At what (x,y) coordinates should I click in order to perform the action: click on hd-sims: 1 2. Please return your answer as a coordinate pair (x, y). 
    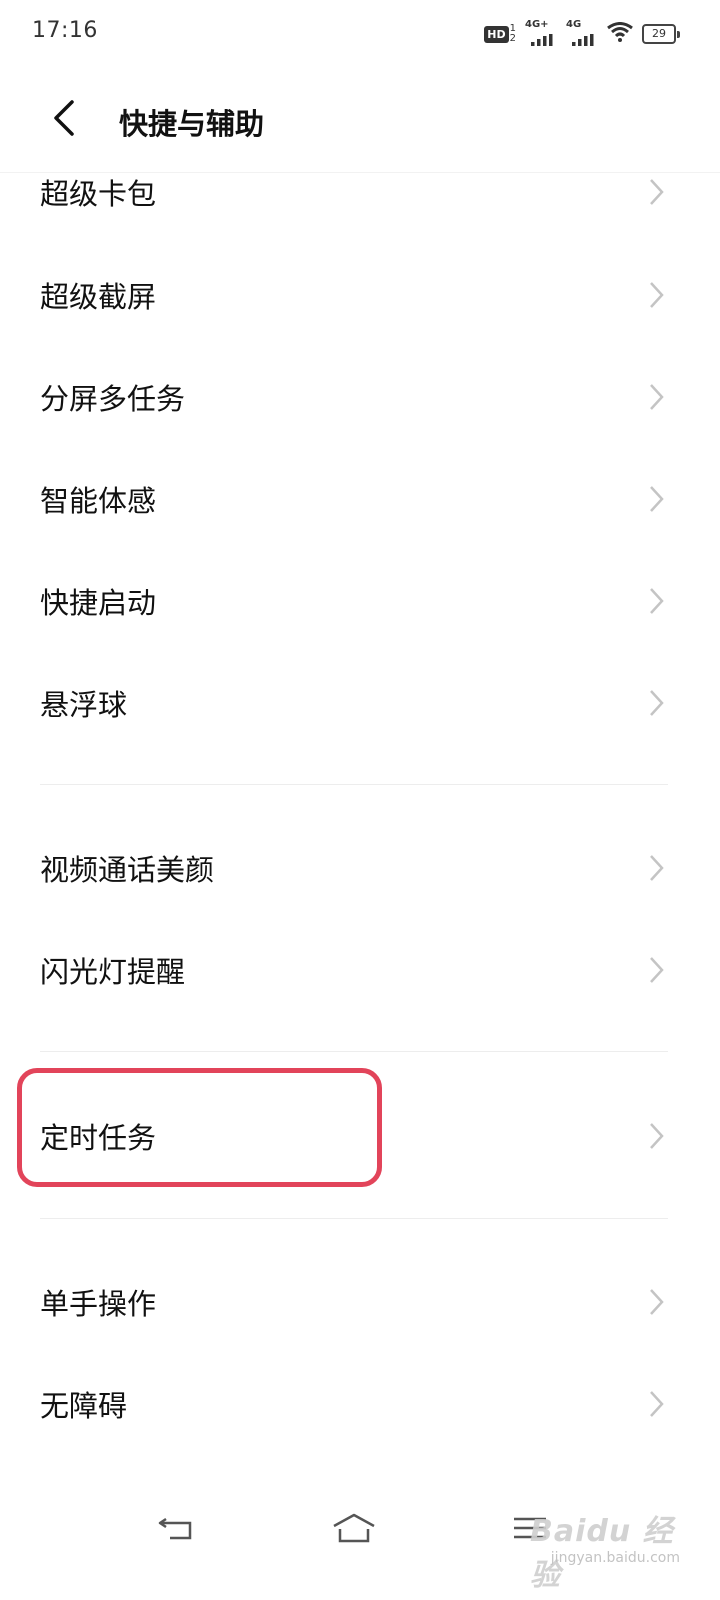
    Looking at the image, I should click on (513, 34).